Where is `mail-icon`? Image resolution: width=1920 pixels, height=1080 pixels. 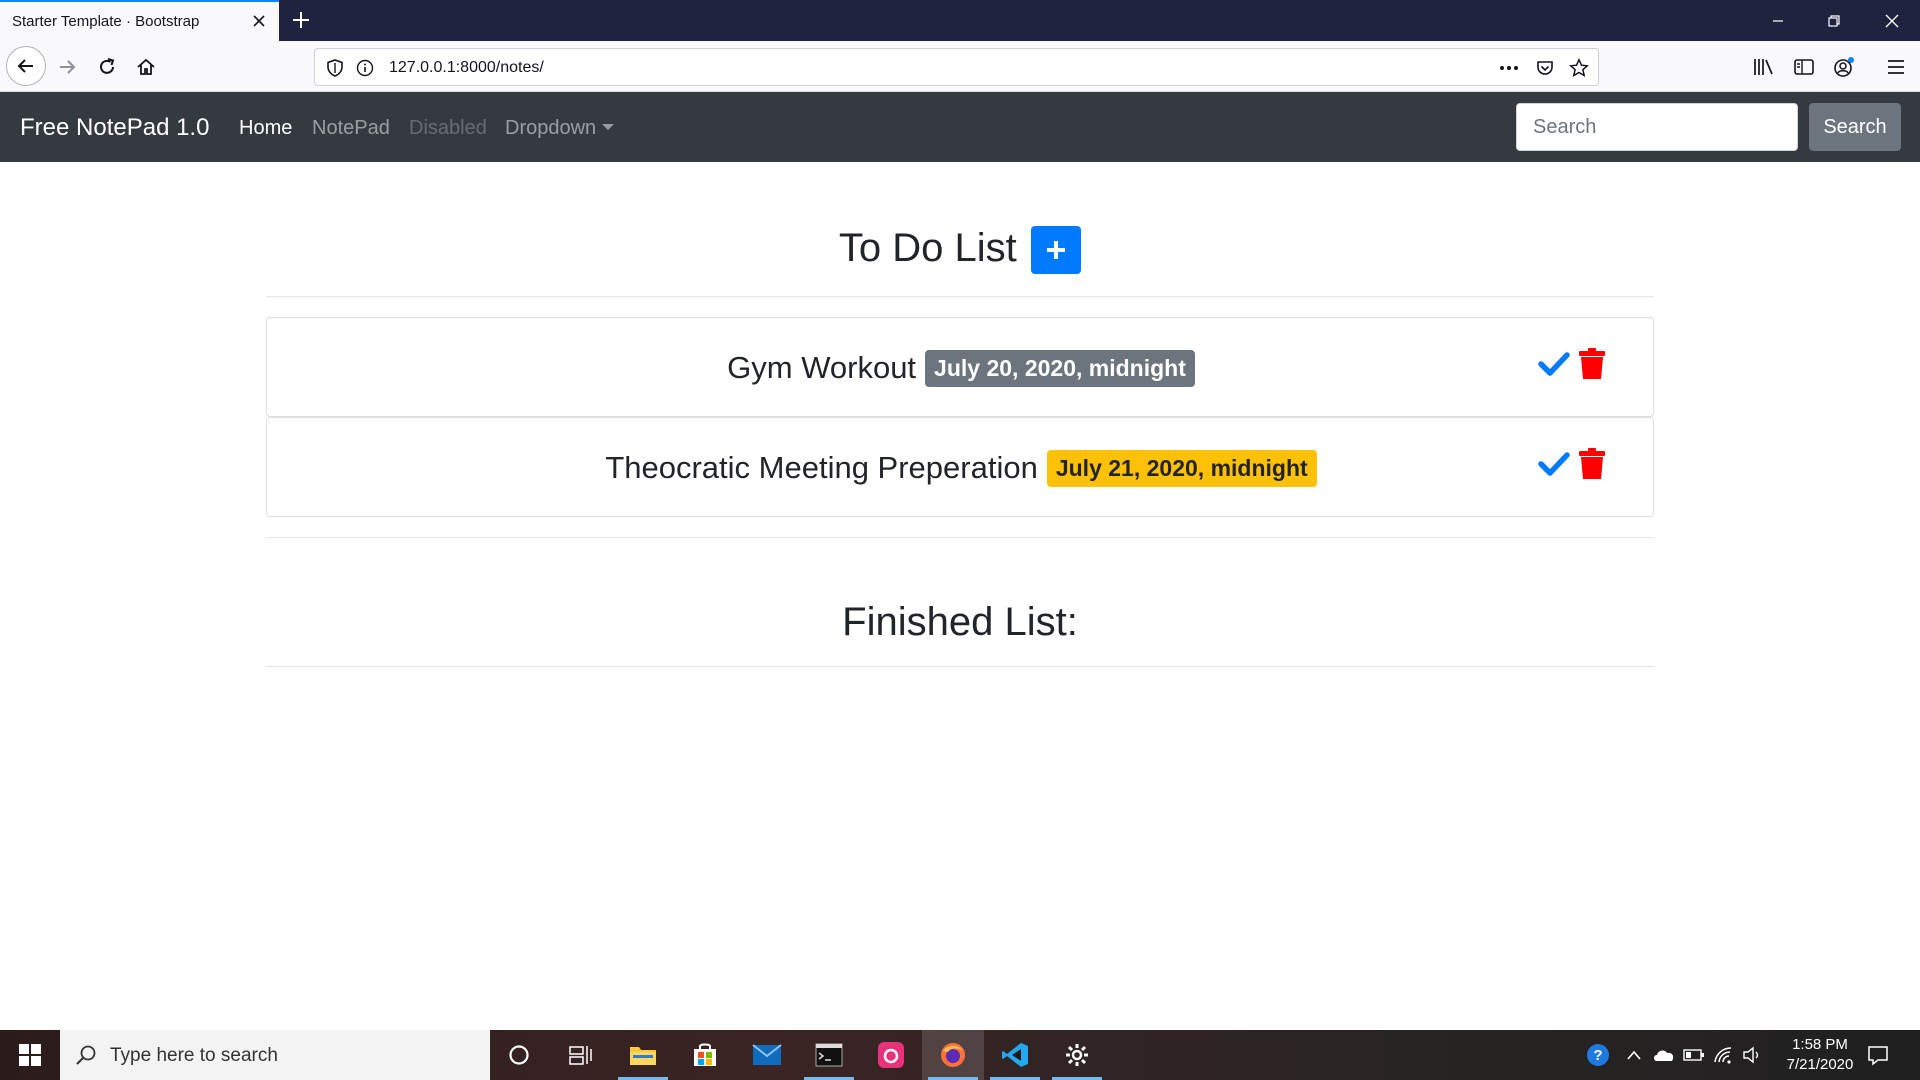
mail-icon is located at coordinates (767, 1055).